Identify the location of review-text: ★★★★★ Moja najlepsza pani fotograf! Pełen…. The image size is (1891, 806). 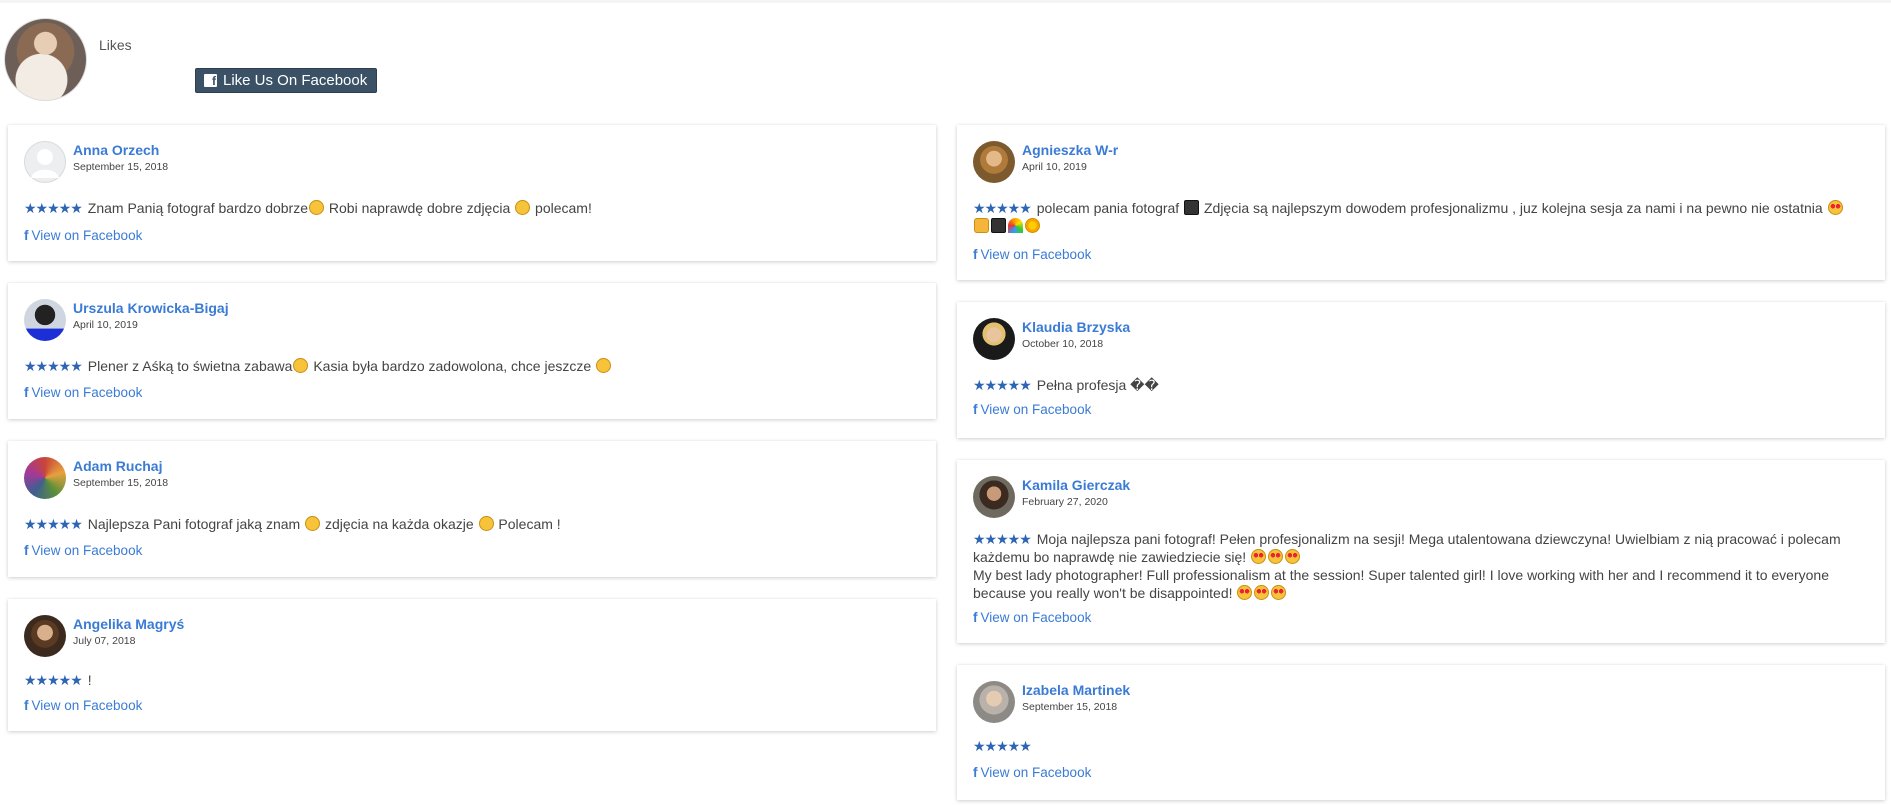
(1407, 566).